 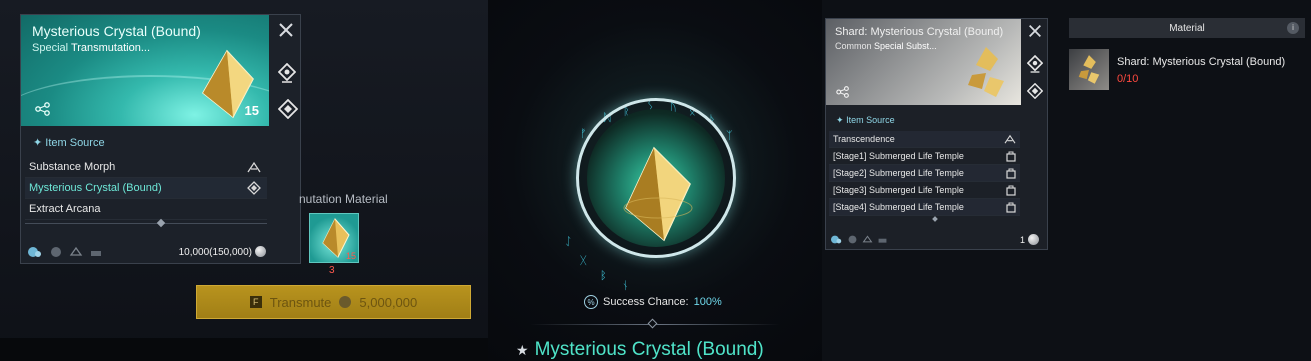 I want to click on owned-quantity: 1, so click(x=1029, y=239).